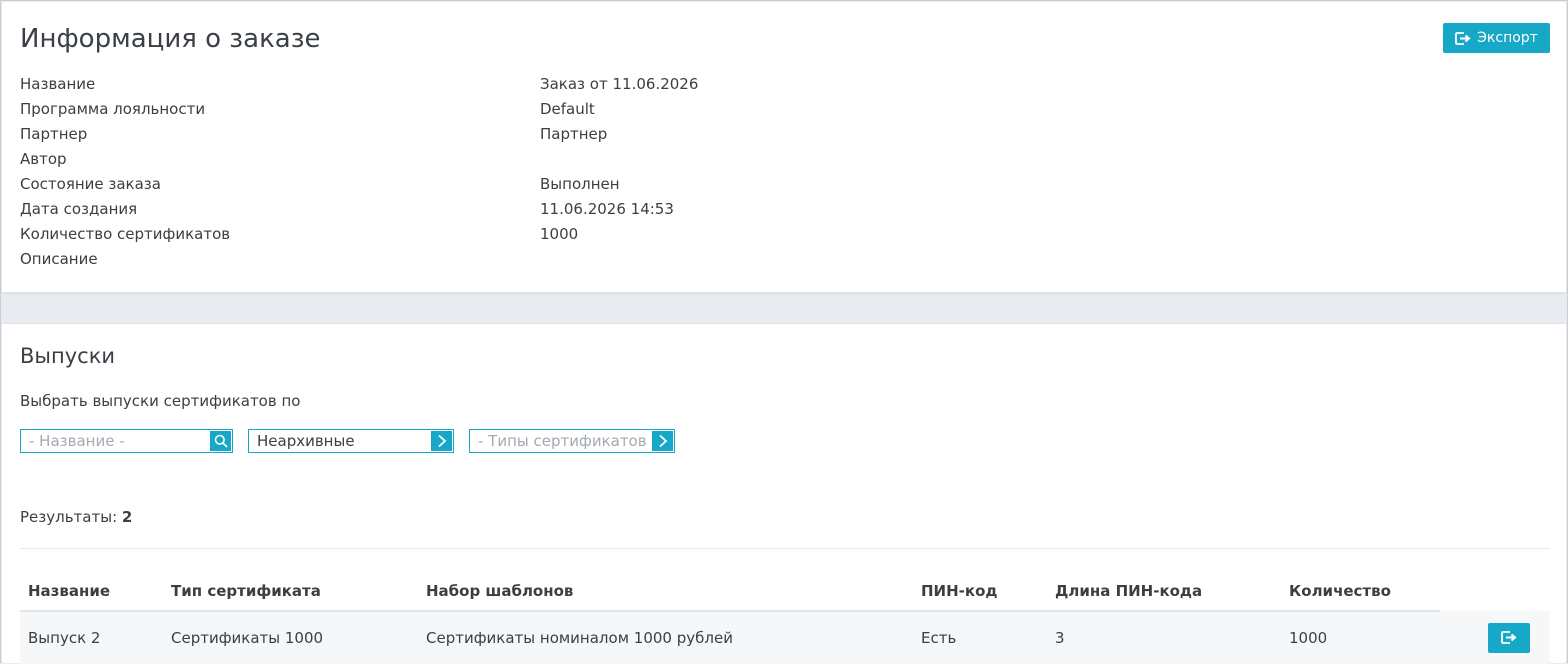  What do you see at coordinates (90, 184) in the screenshot?
I see `info-label: Состояние заказа` at bounding box center [90, 184].